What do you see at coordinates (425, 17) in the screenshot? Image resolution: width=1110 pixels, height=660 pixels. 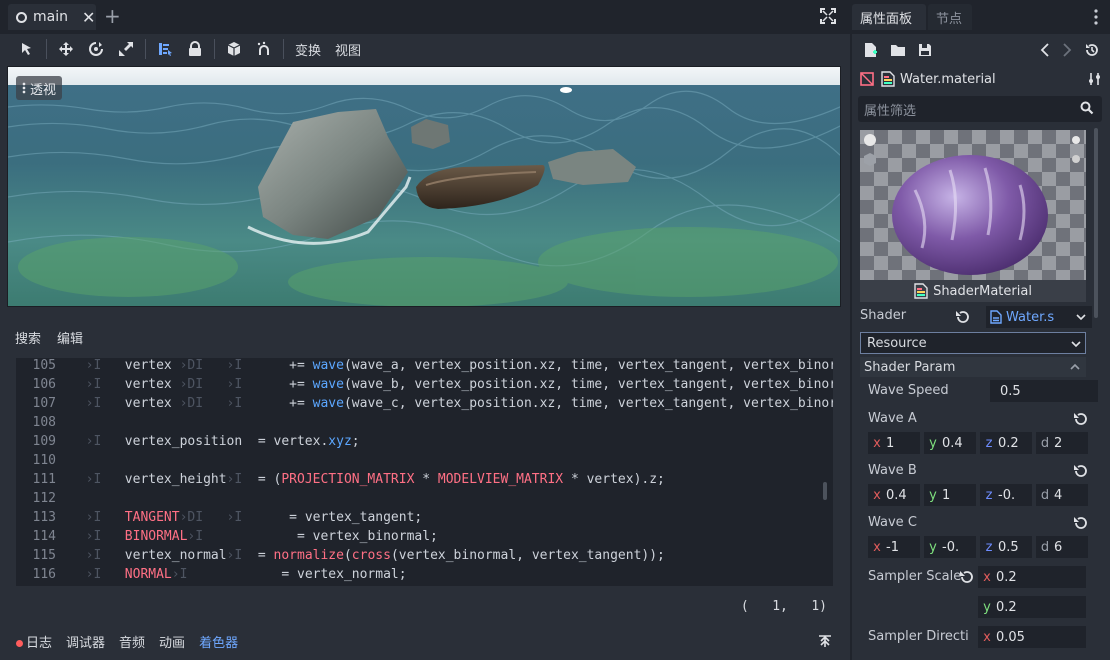 I see `scene-tab-bar: main ✕ +` at bounding box center [425, 17].